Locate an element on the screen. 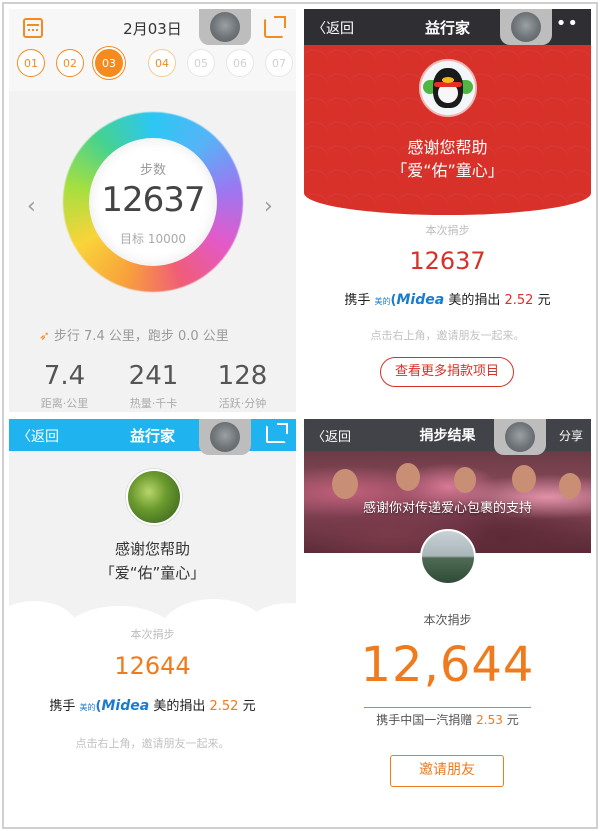  steps-value: 12637 is located at coordinates (153, 200).